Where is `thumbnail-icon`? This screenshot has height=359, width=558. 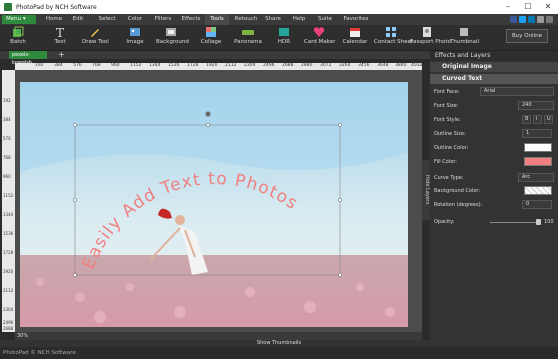
thumbnail-icon is located at coordinates (464, 32).